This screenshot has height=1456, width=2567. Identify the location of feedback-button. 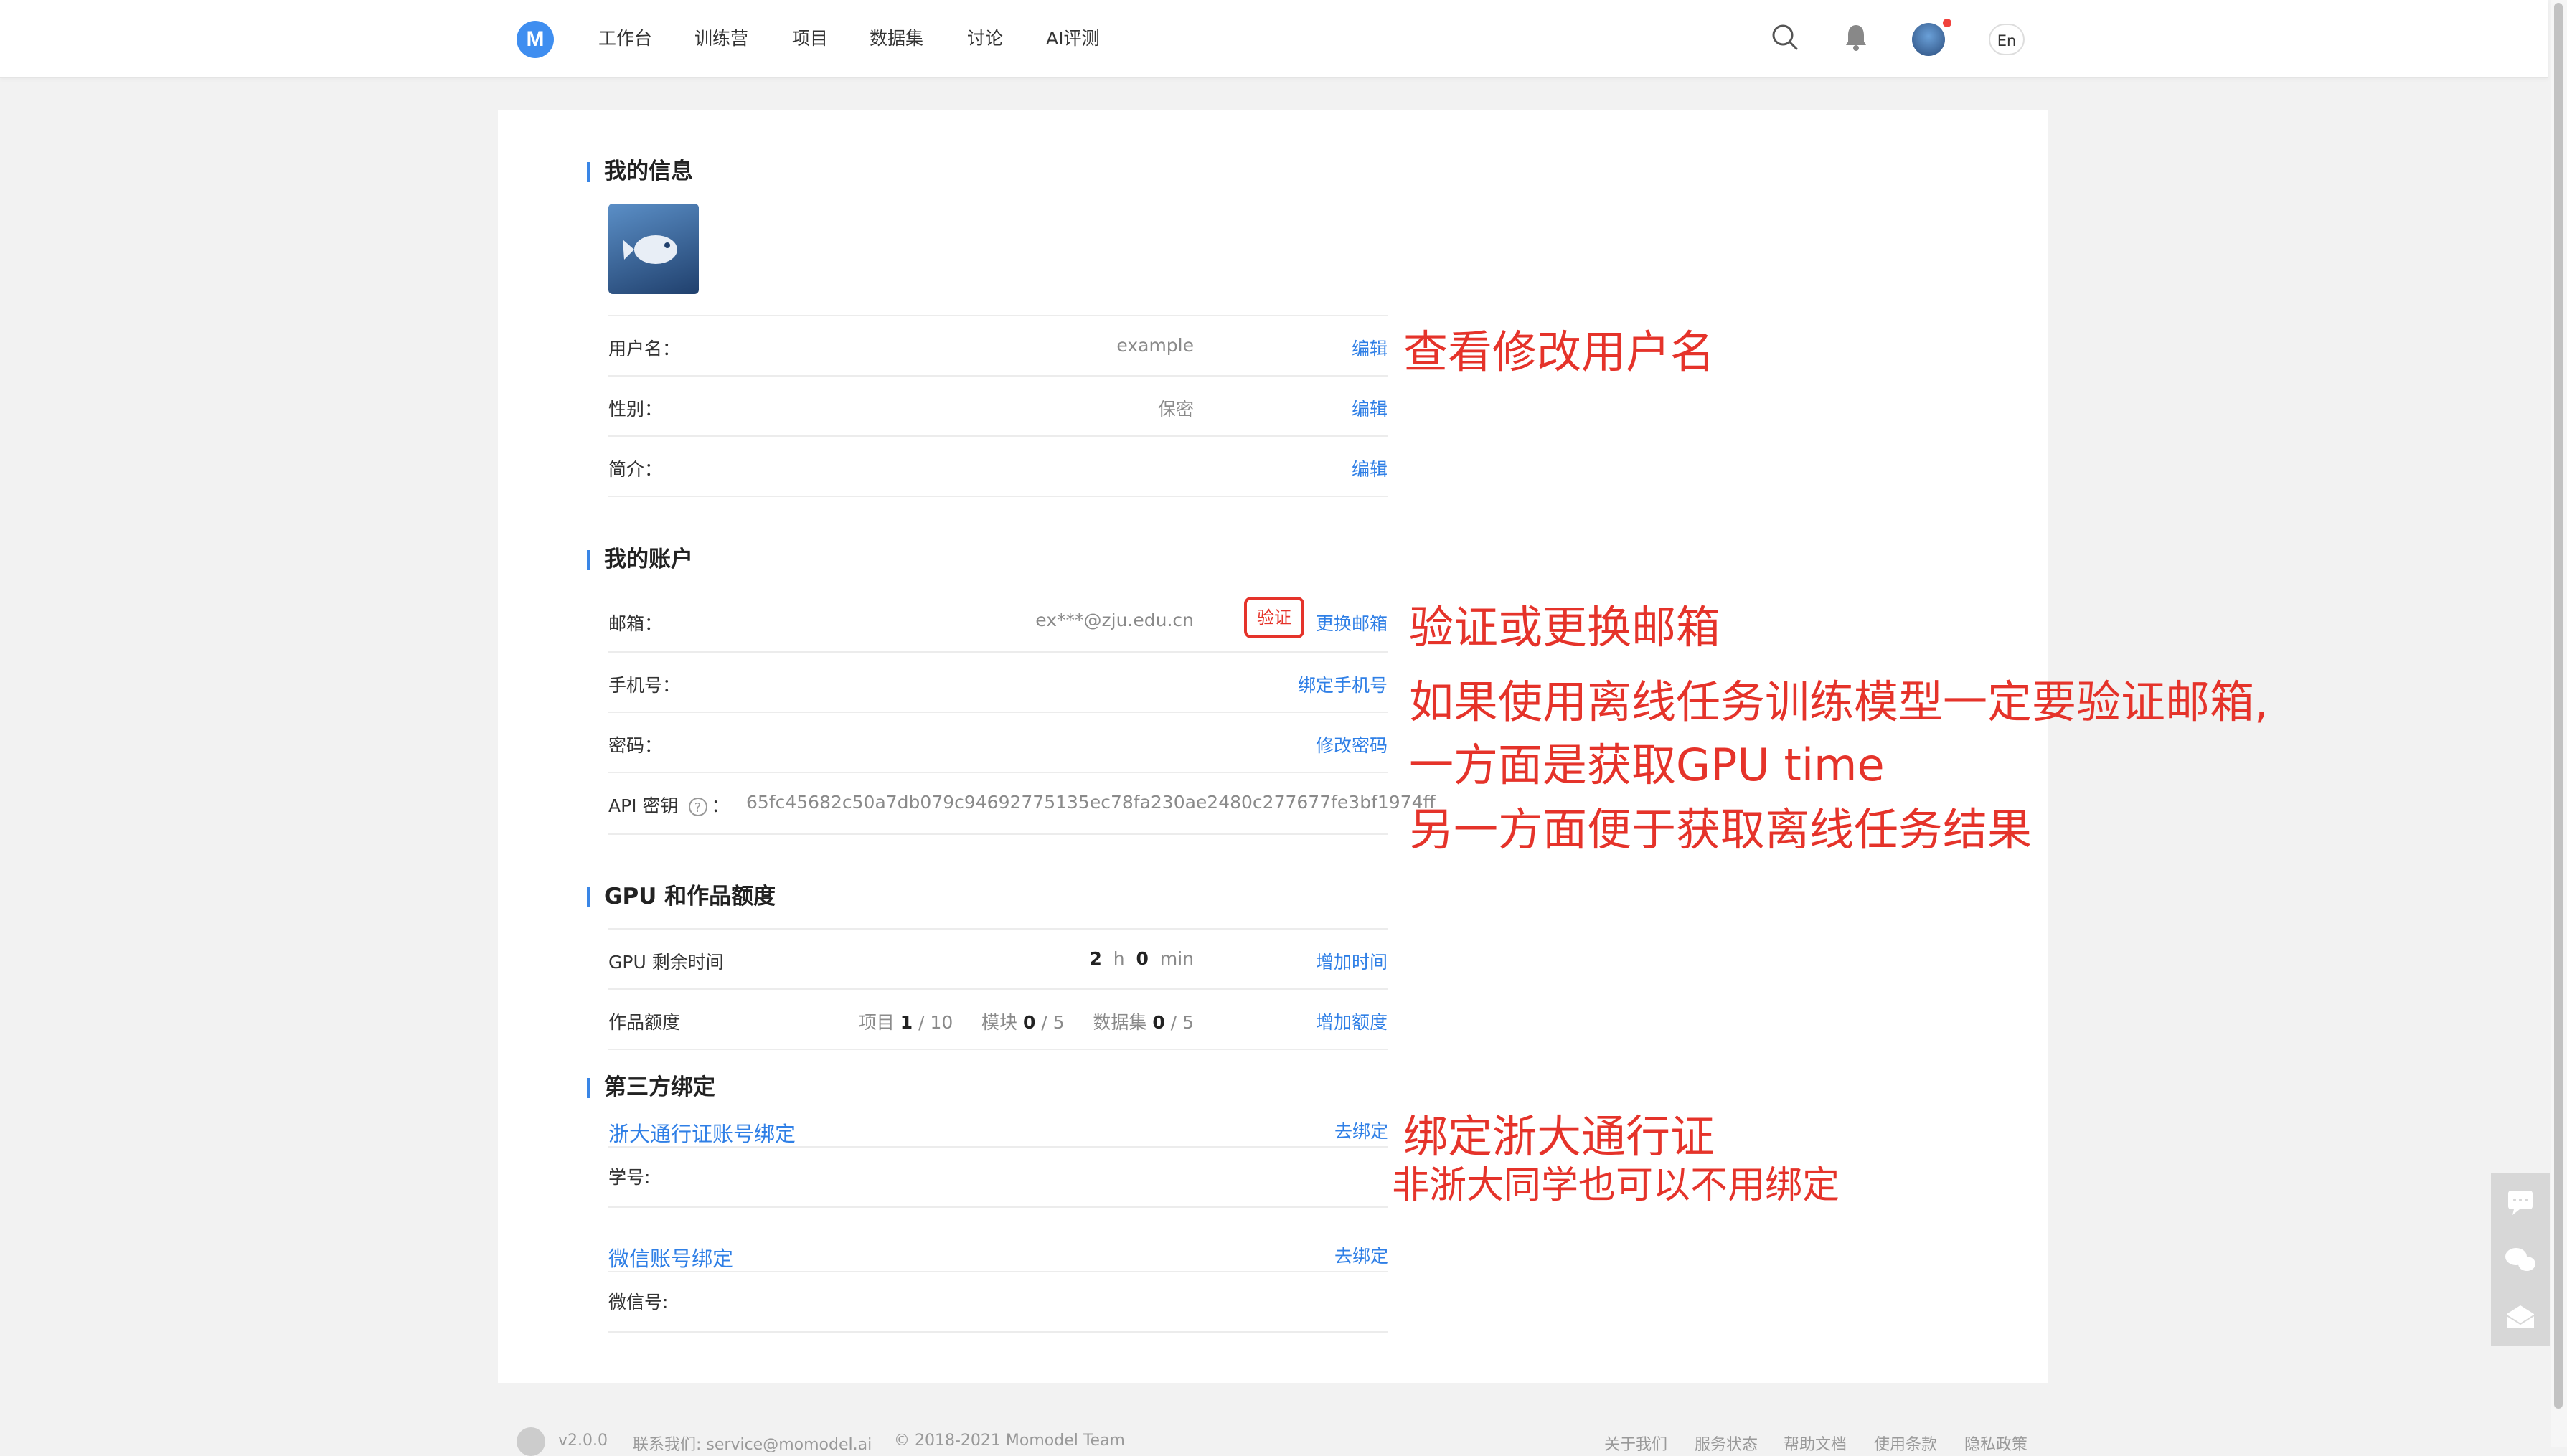
(2520, 1202).